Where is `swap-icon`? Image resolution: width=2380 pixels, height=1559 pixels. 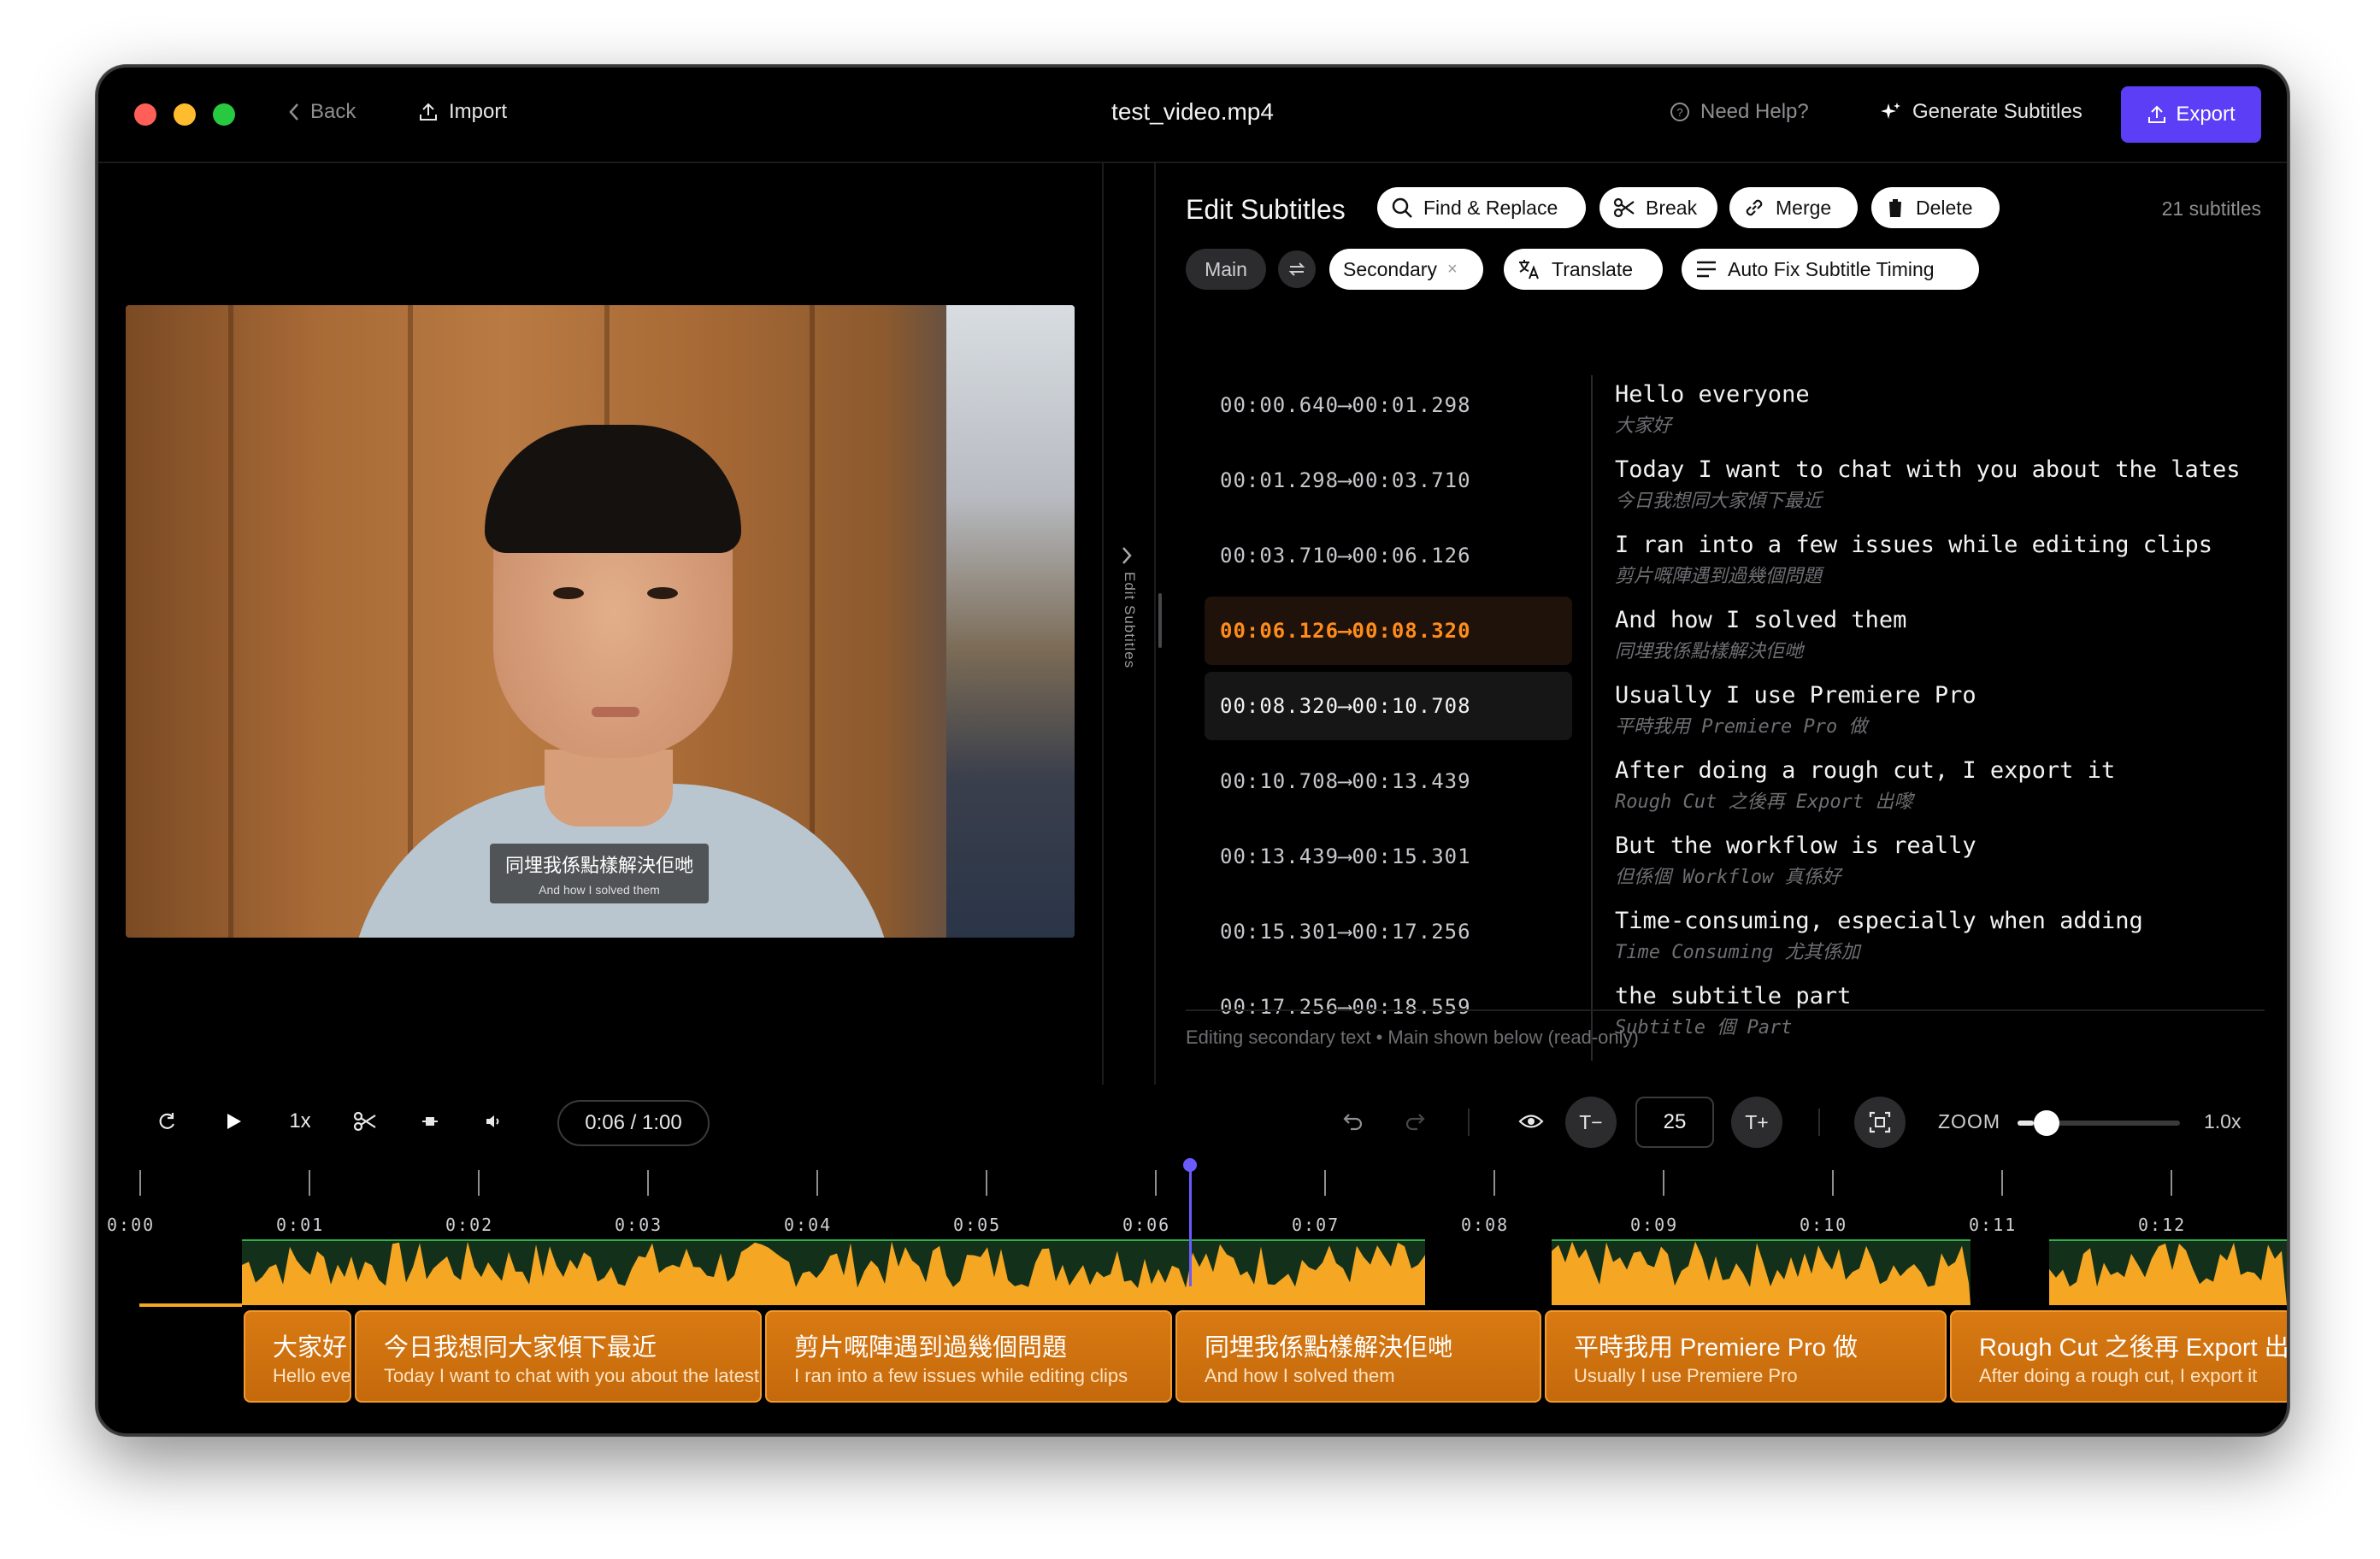
swap-icon is located at coordinates (1296, 269).